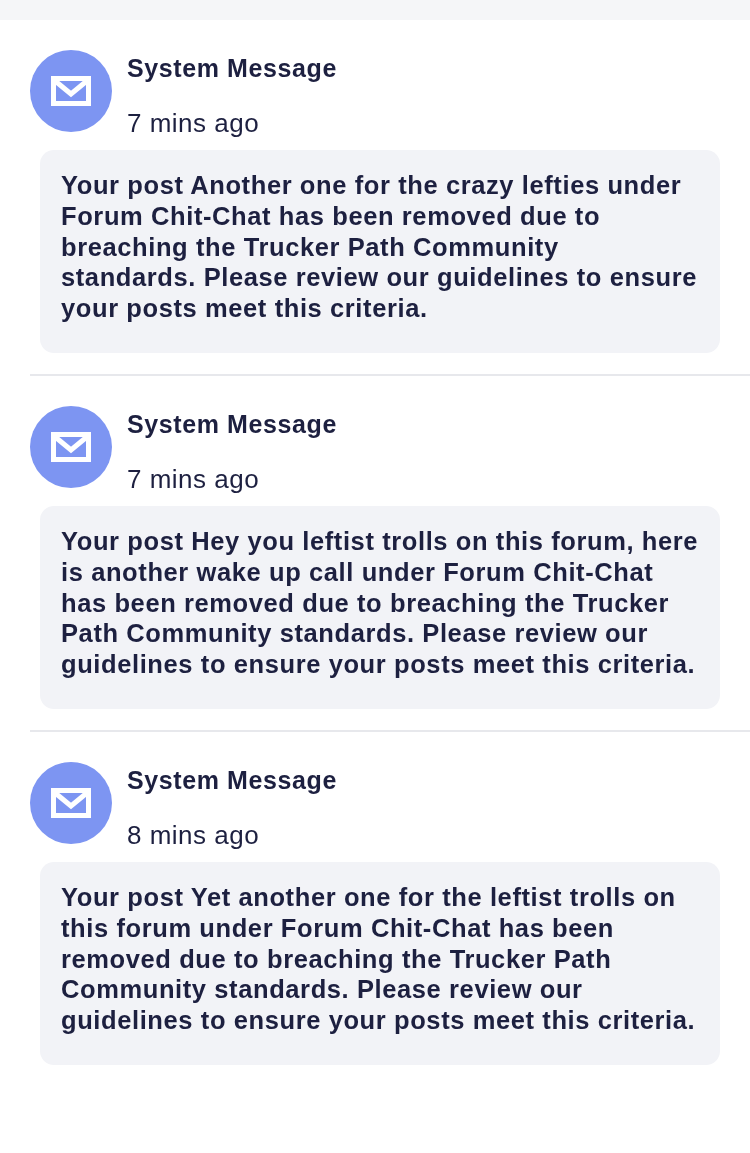  I want to click on message-text: Your post Hey you leftist trolls on this forum, here is another wake up call under Forum Chit-Chat has been removed due to breaching the Trucker Path Community standards. Please review our guidelines to ensure your posts meet this criteria., so click(380, 603).